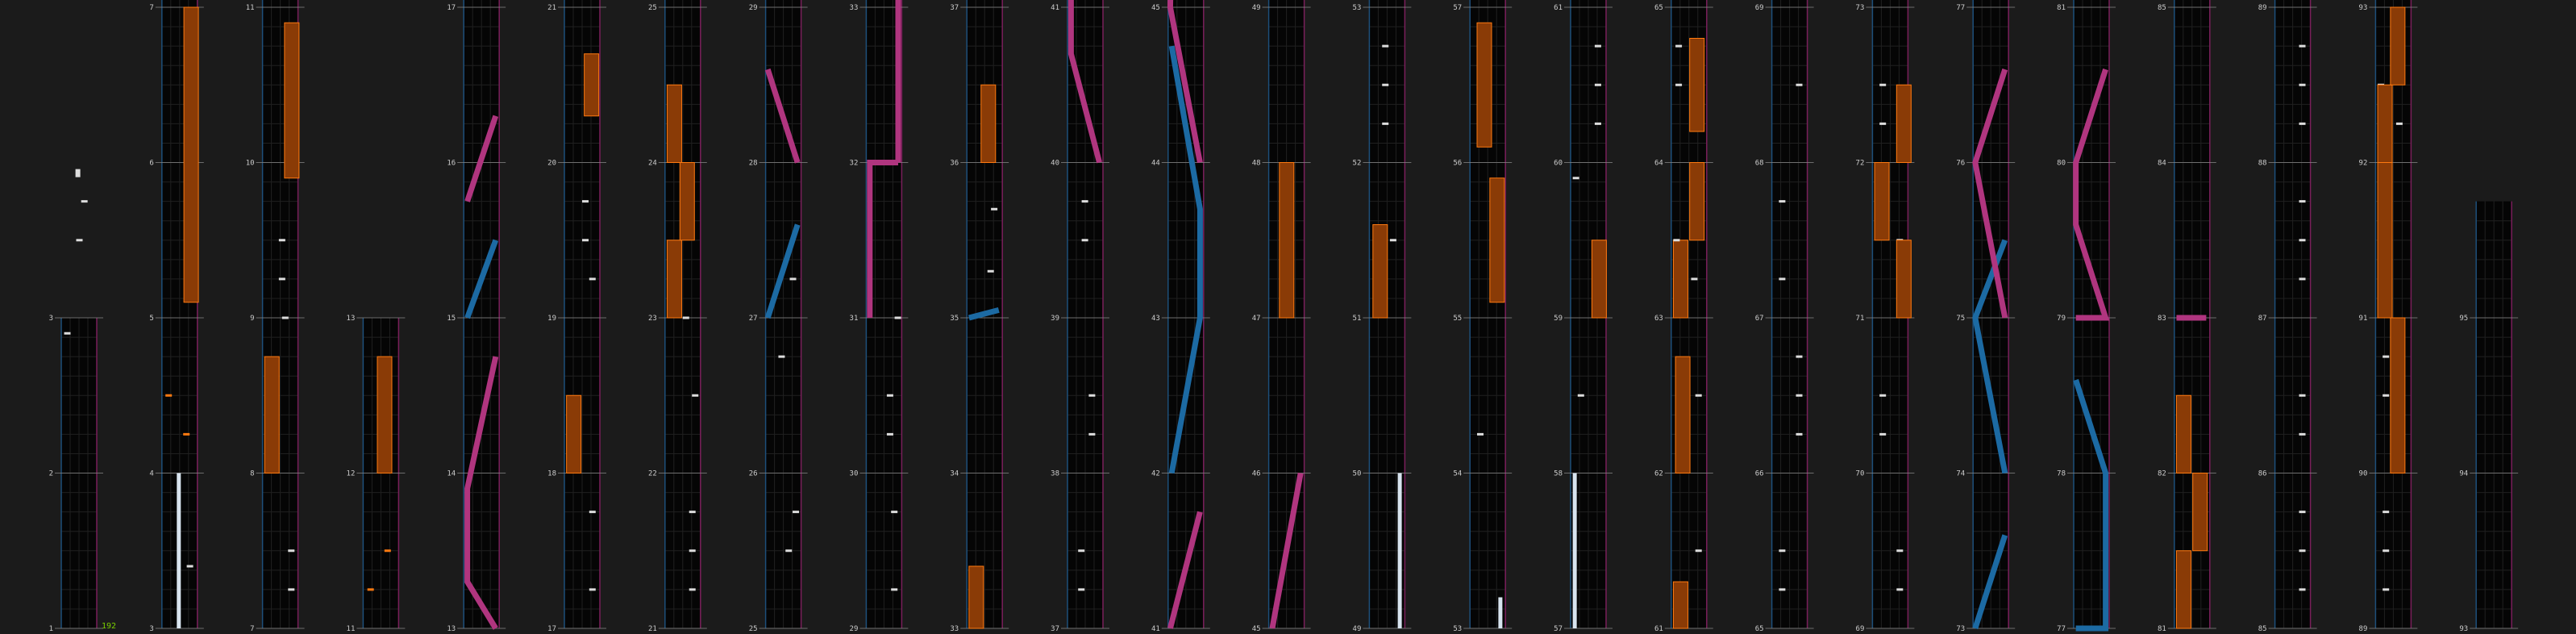 The height and width of the screenshot is (634, 2576). Describe the element at coordinates (2262, 8) in the screenshot. I see `measure-number: 89` at that location.